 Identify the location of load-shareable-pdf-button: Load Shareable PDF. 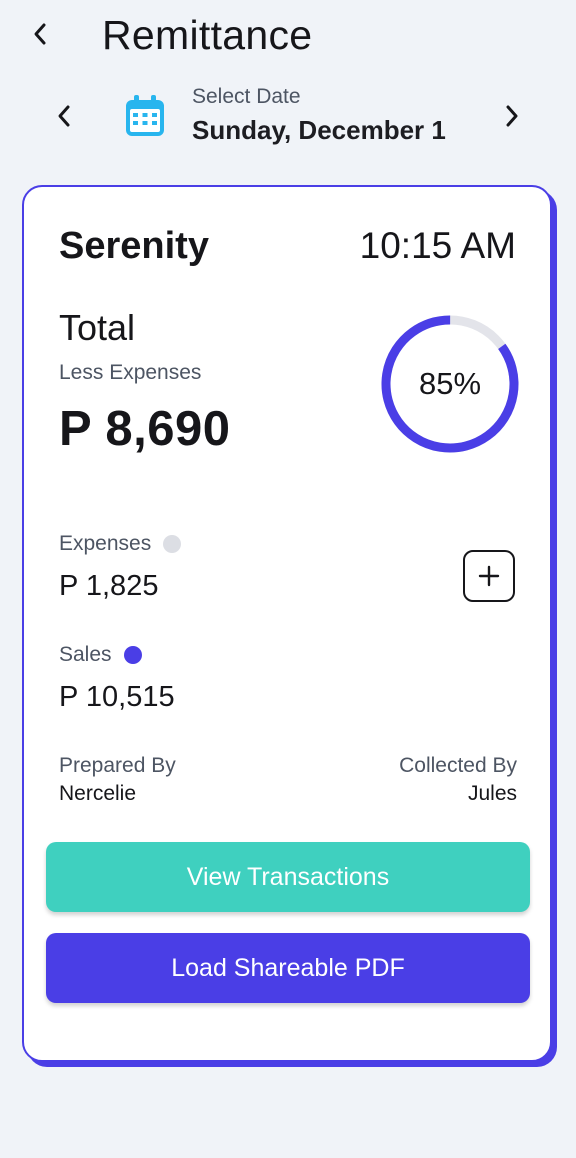
(288, 968).